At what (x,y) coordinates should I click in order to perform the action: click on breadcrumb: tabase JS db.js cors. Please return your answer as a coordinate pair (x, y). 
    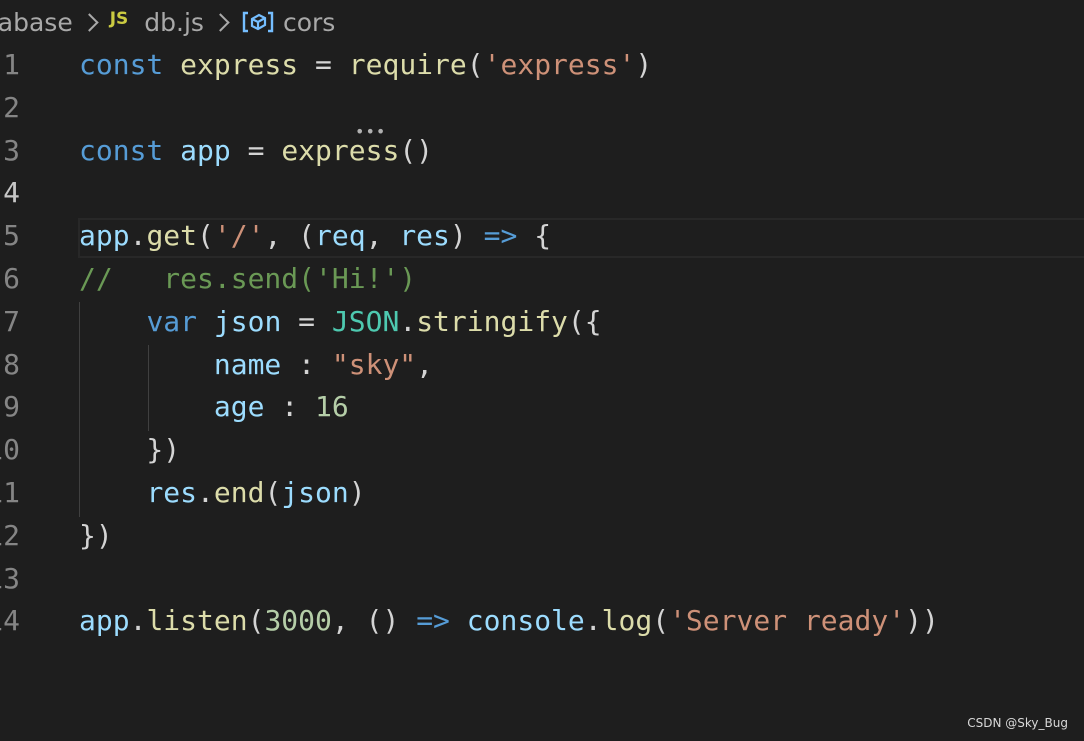
    Looking at the image, I should click on (167, 22).